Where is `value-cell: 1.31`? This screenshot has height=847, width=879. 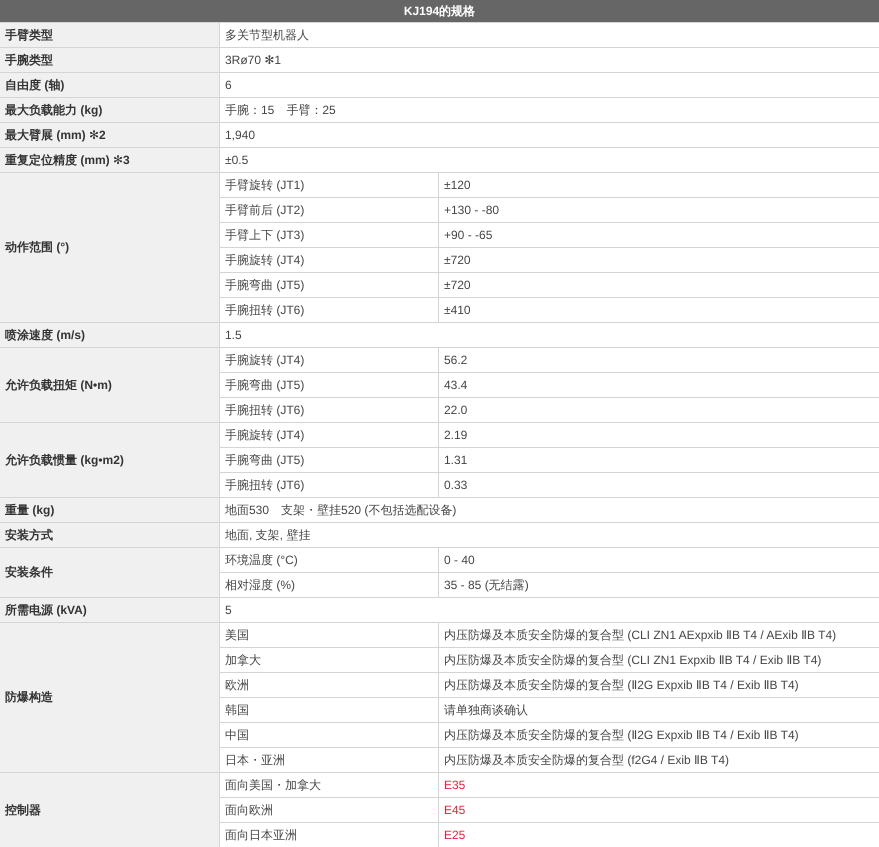
value-cell: 1.31 is located at coordinates (659, 460).